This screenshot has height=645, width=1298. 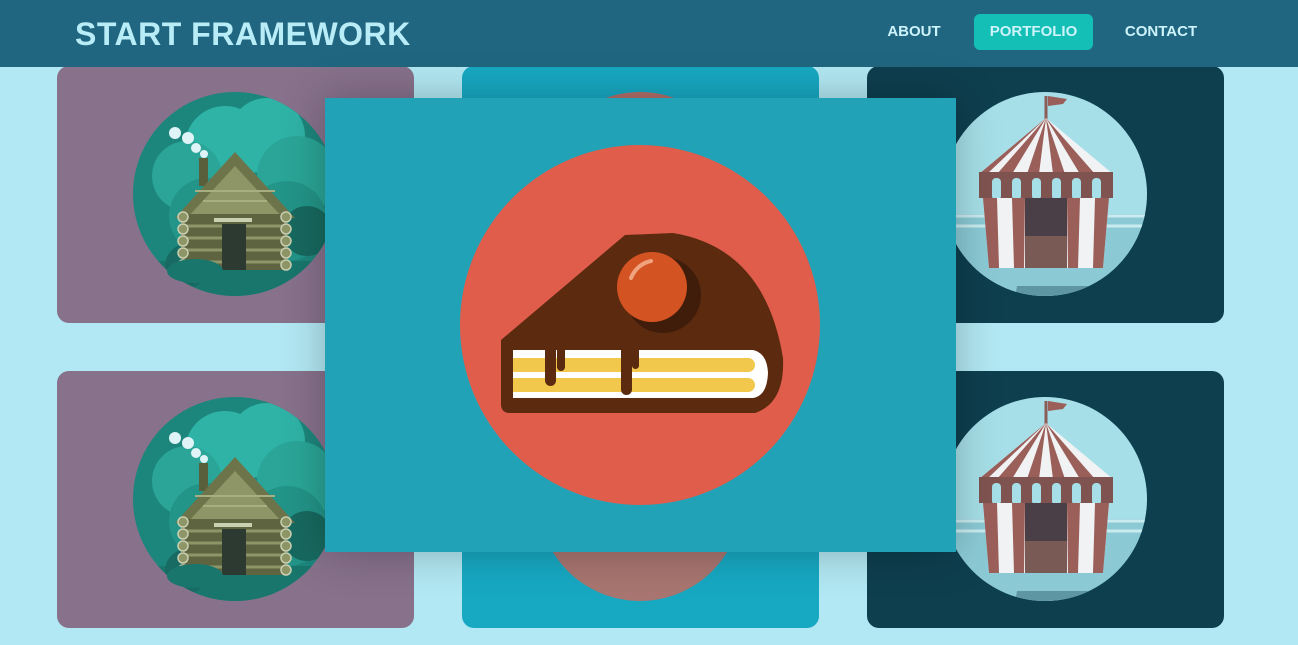 I want to click on brand-title: START FRAMEWORK, so click(x=243, y=34).